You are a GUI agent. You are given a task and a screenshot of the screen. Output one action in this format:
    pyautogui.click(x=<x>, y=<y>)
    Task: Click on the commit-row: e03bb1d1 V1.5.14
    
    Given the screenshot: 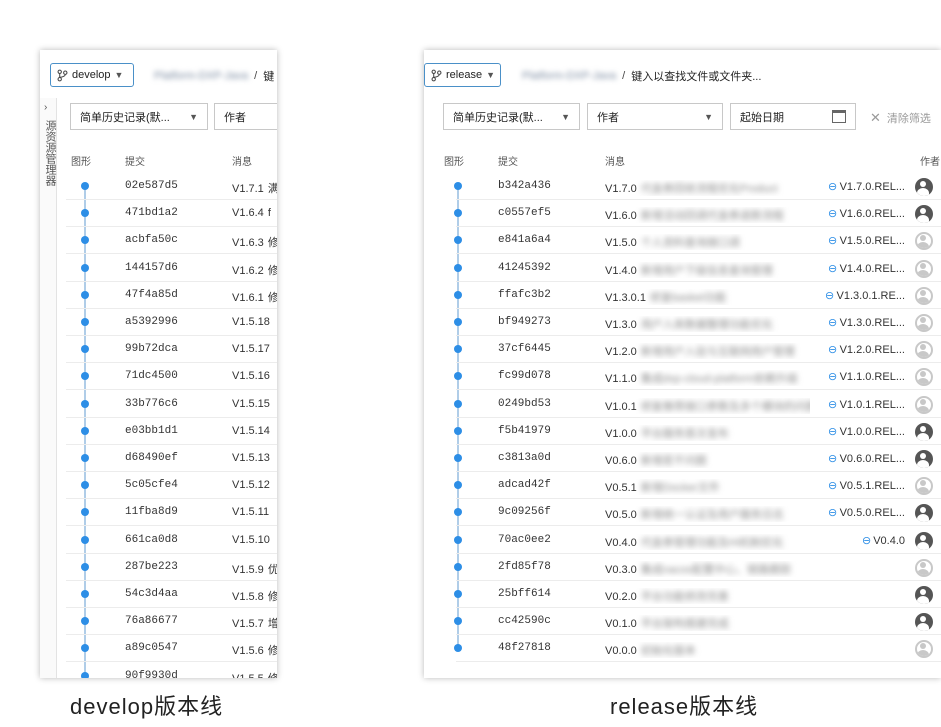 What is the action you would take?
    pyautogui.click(x=158, y=431)
    